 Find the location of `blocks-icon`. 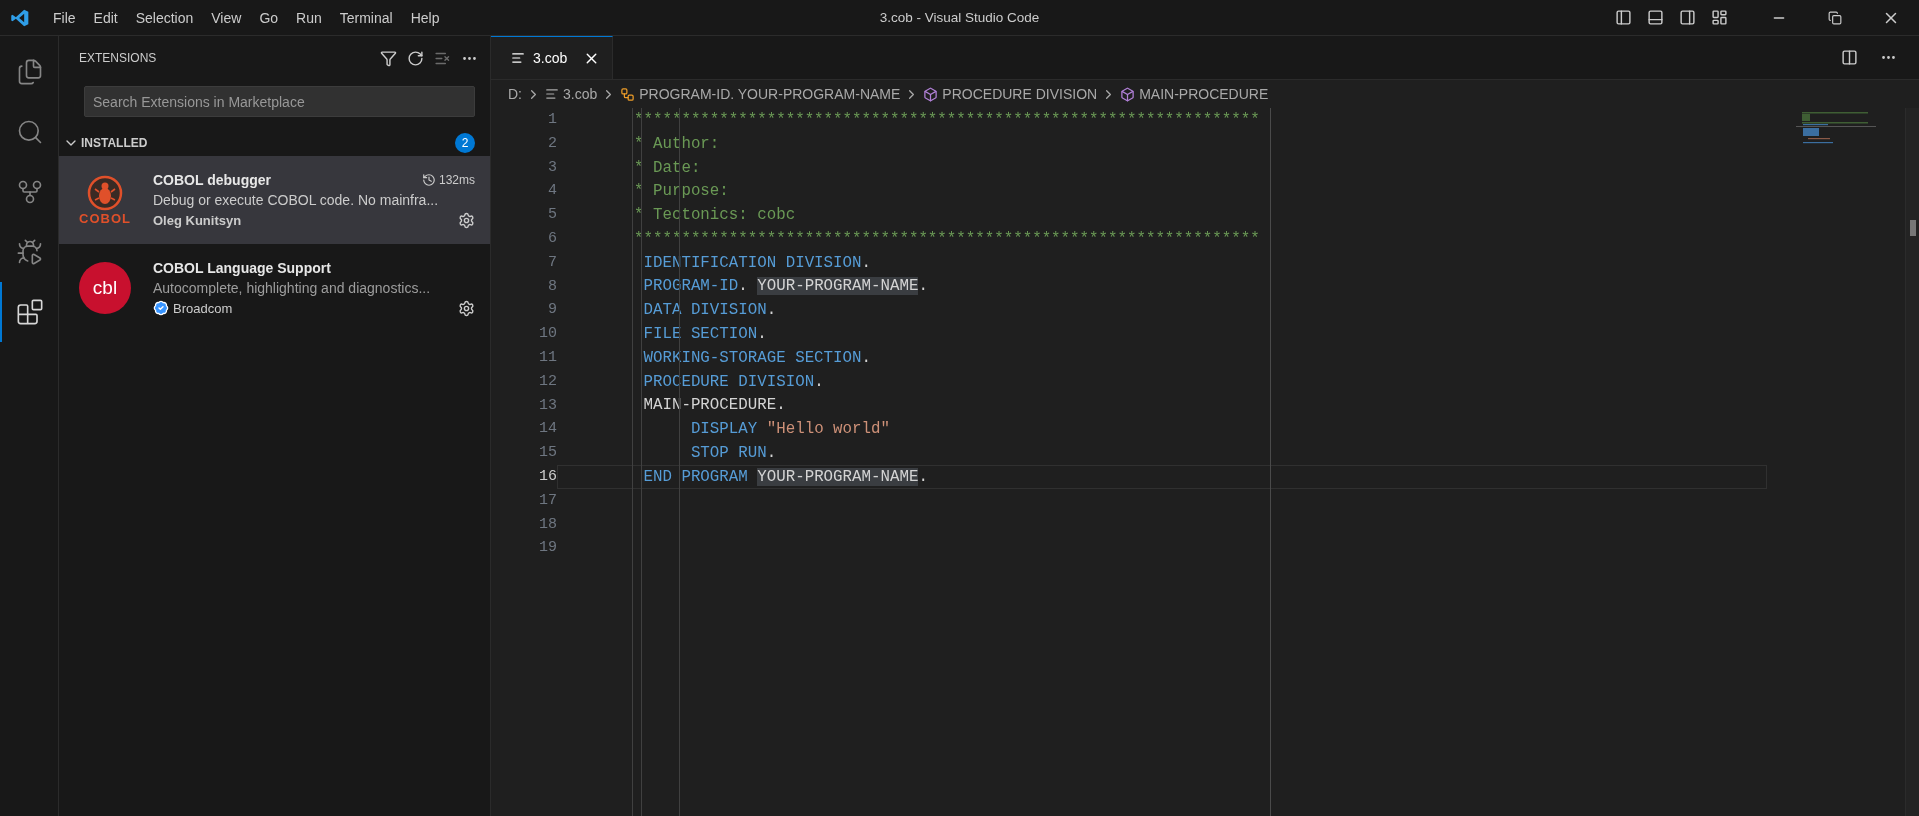

blocks-icon is located at coordinates (30, 312).